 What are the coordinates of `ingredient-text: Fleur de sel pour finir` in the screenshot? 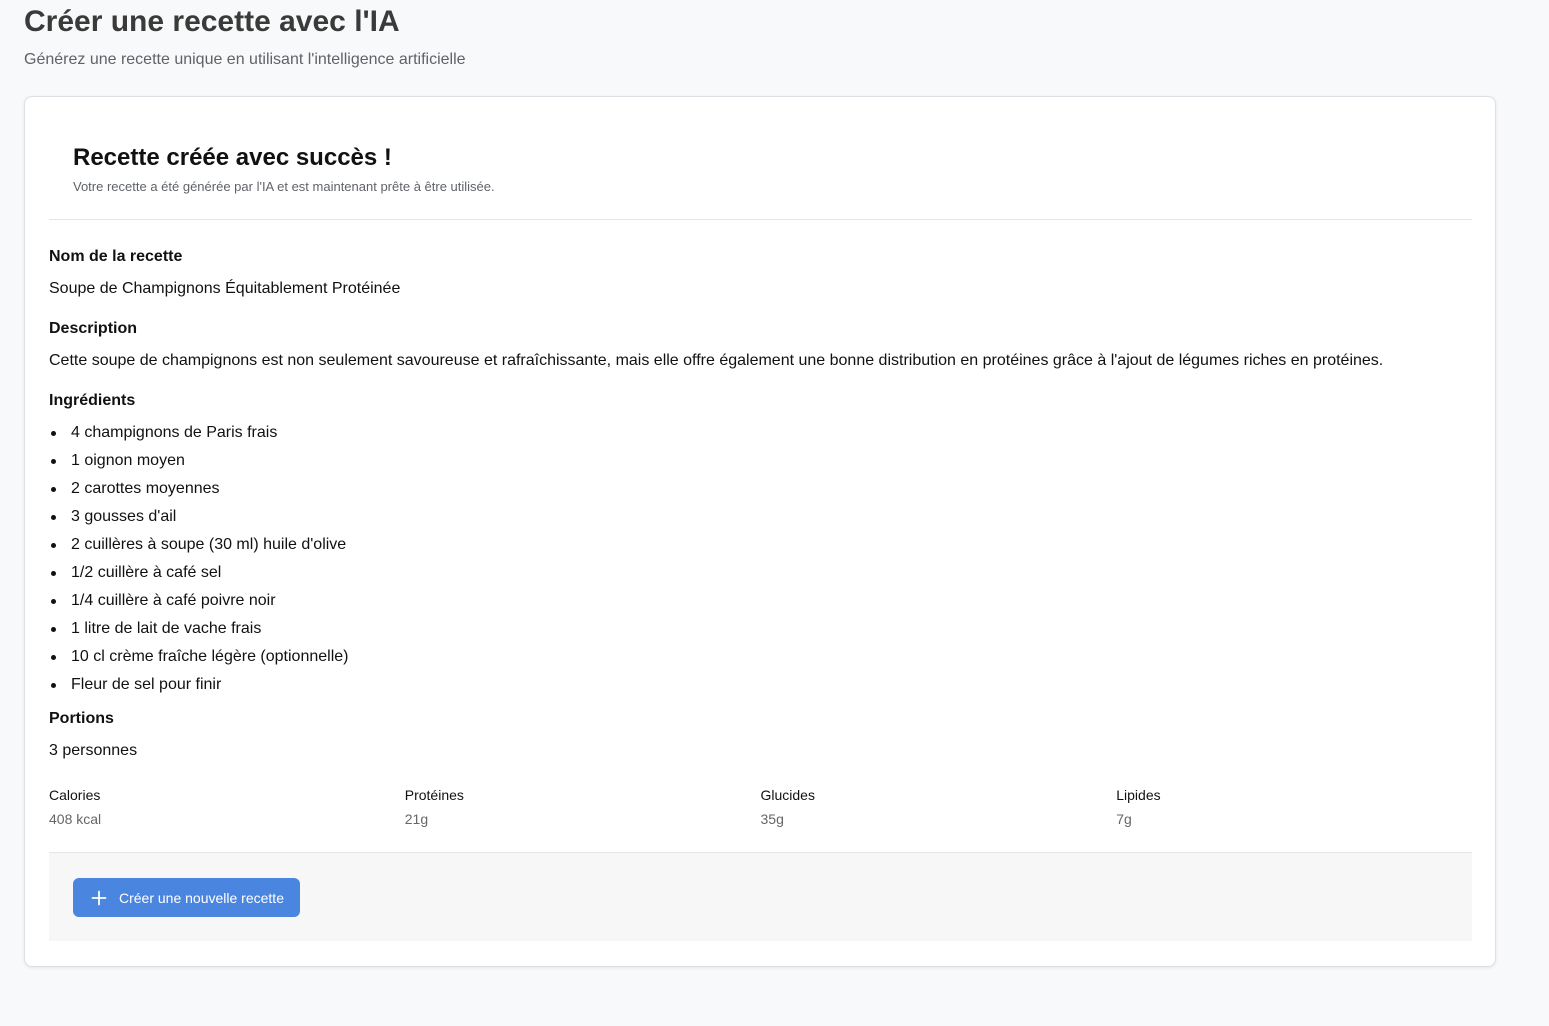 It's located at (146, 684).